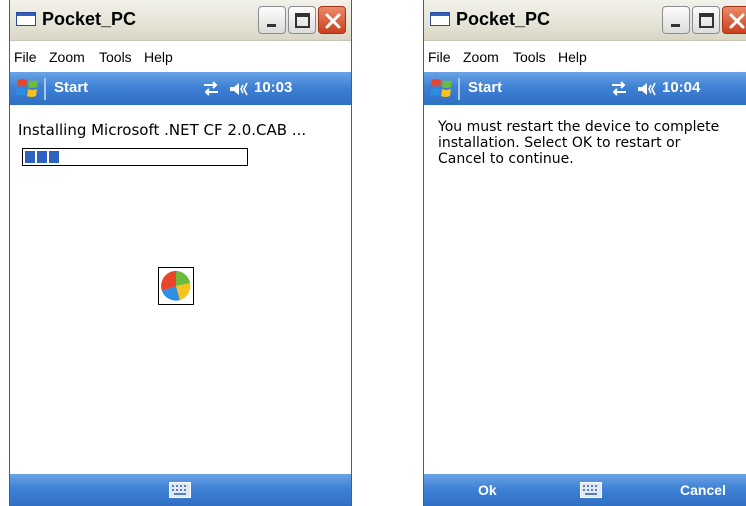 Image resolution: width=746 pixels, height=506 pixels. I want to click on device-taskbar: Start 10:03, so click(180, 88).